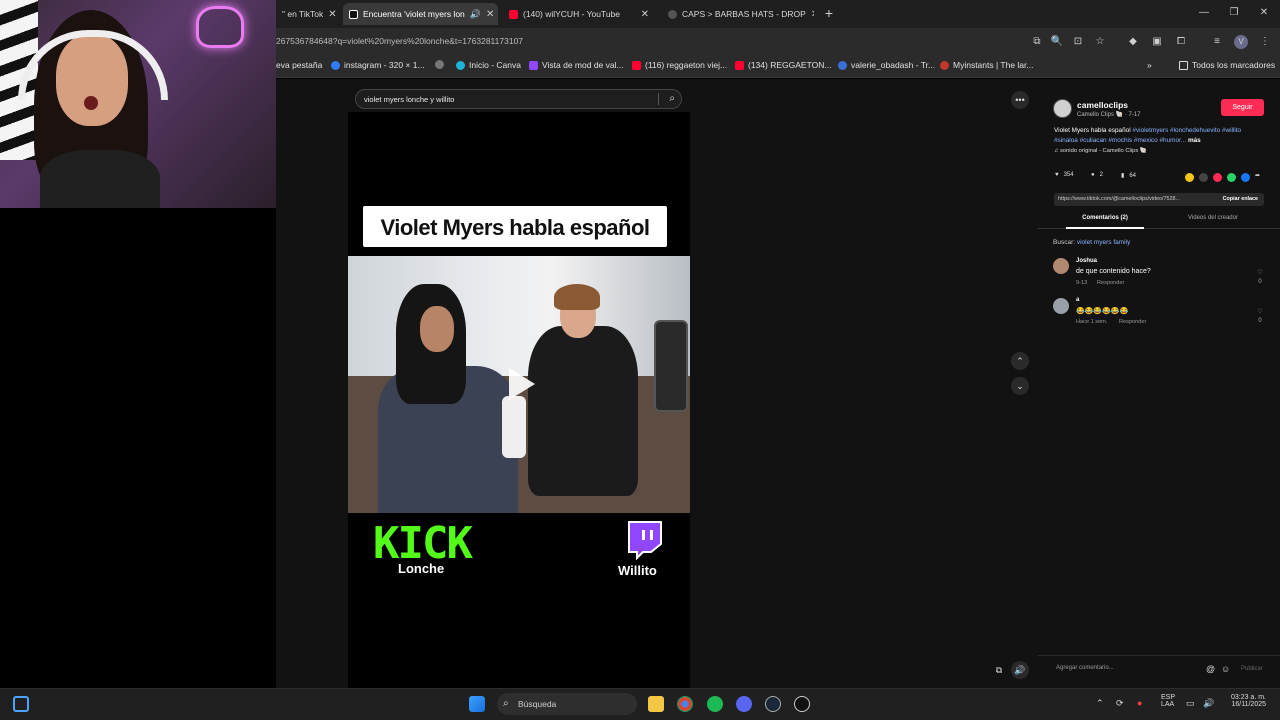  Describe the element at coordinates (1120, 703) in the screenshot. I see `tray-app-icon: ⟳` at that location.